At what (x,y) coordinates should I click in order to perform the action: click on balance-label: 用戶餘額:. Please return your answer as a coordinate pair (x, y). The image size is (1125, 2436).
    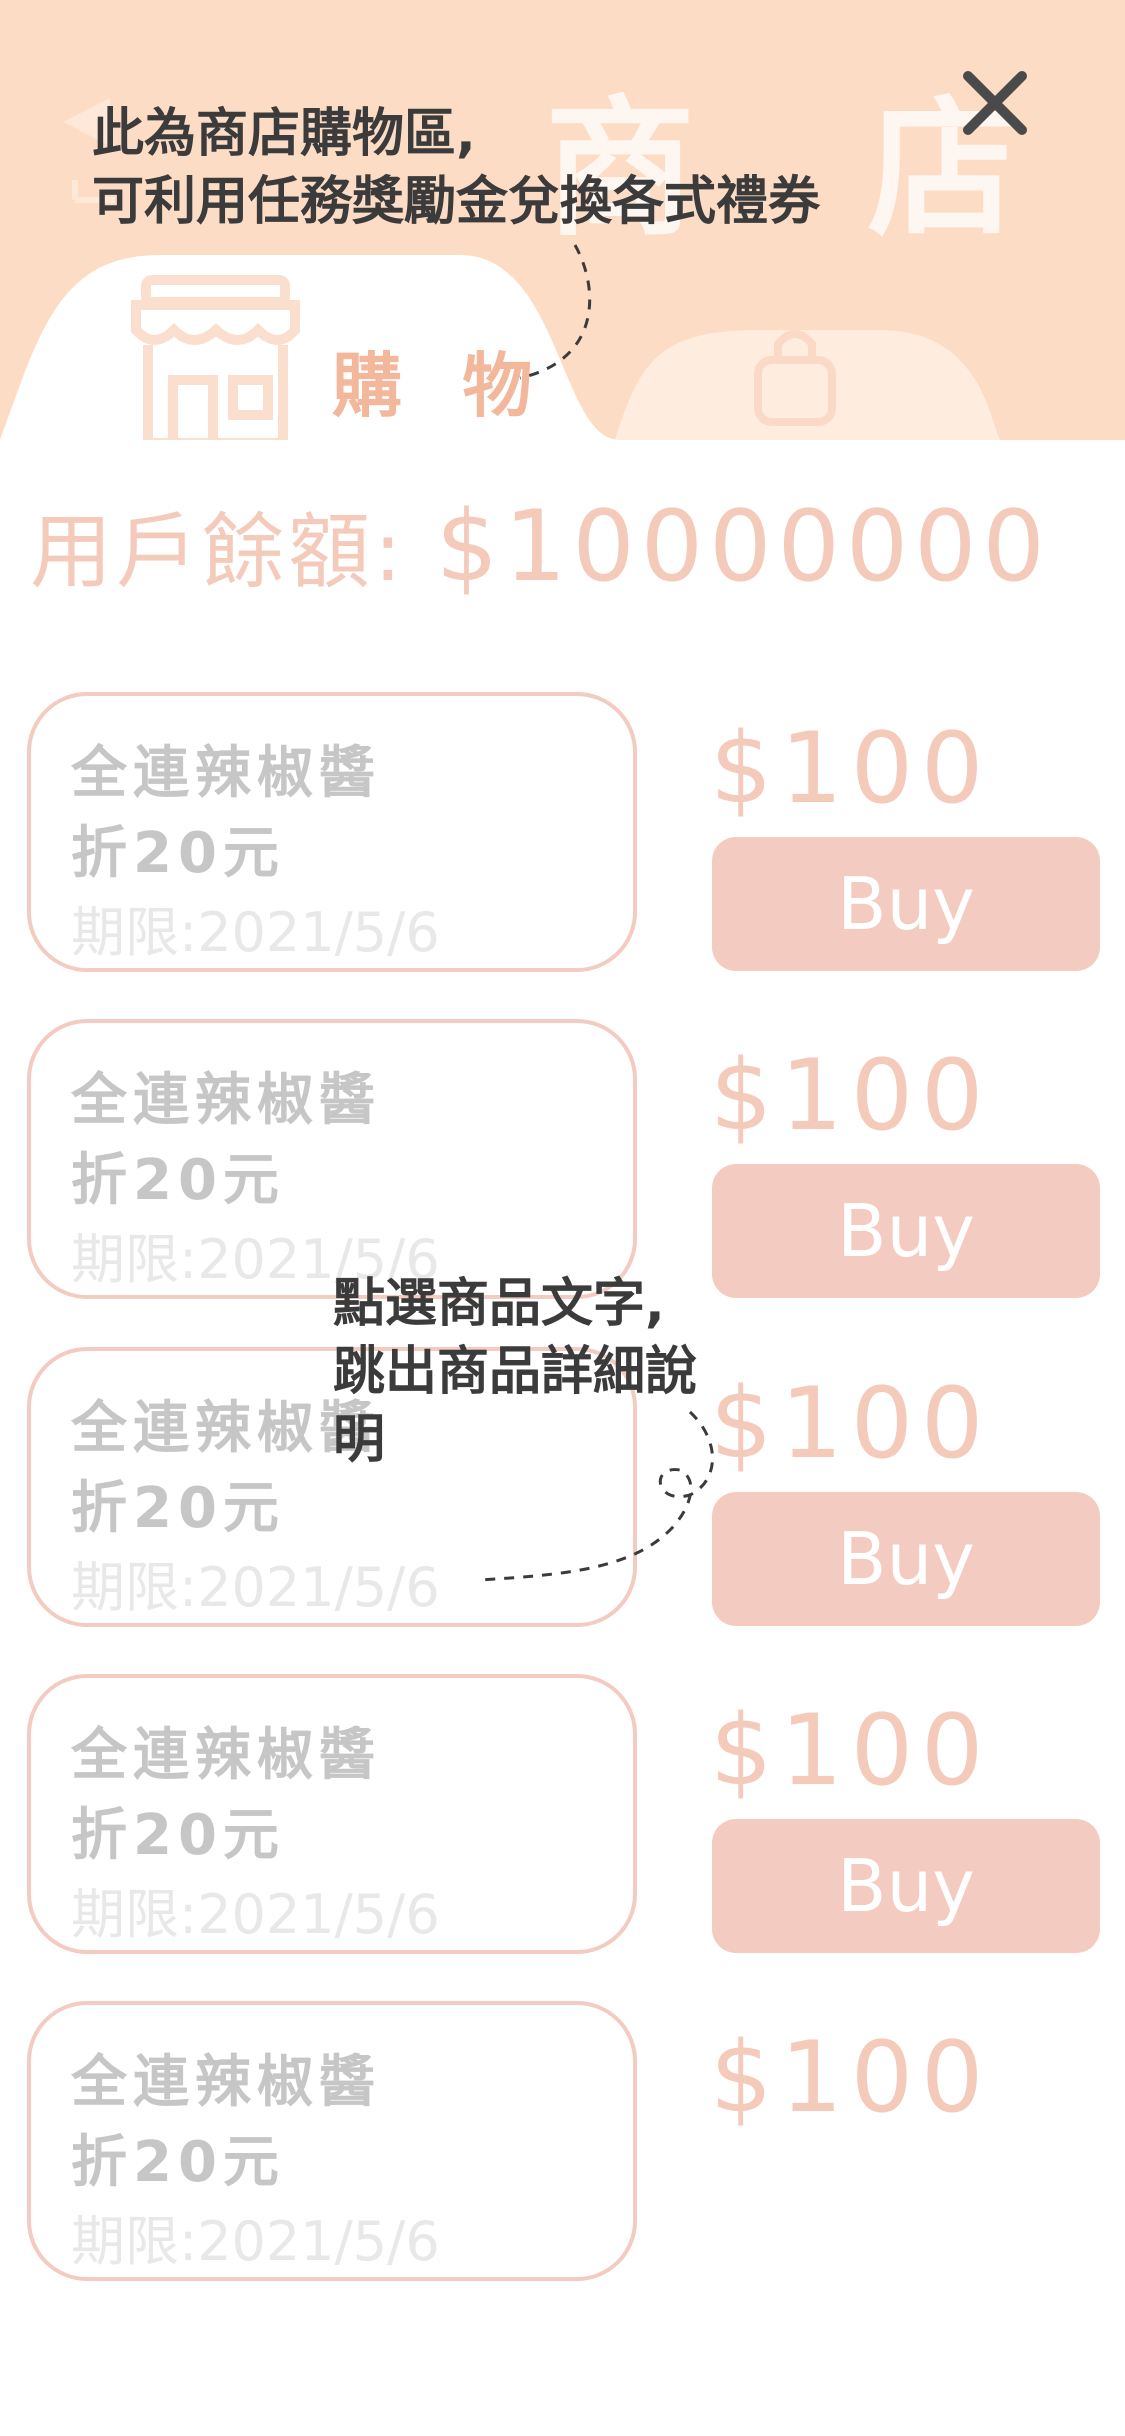
    Looking at the image, I should click on (218, 552).